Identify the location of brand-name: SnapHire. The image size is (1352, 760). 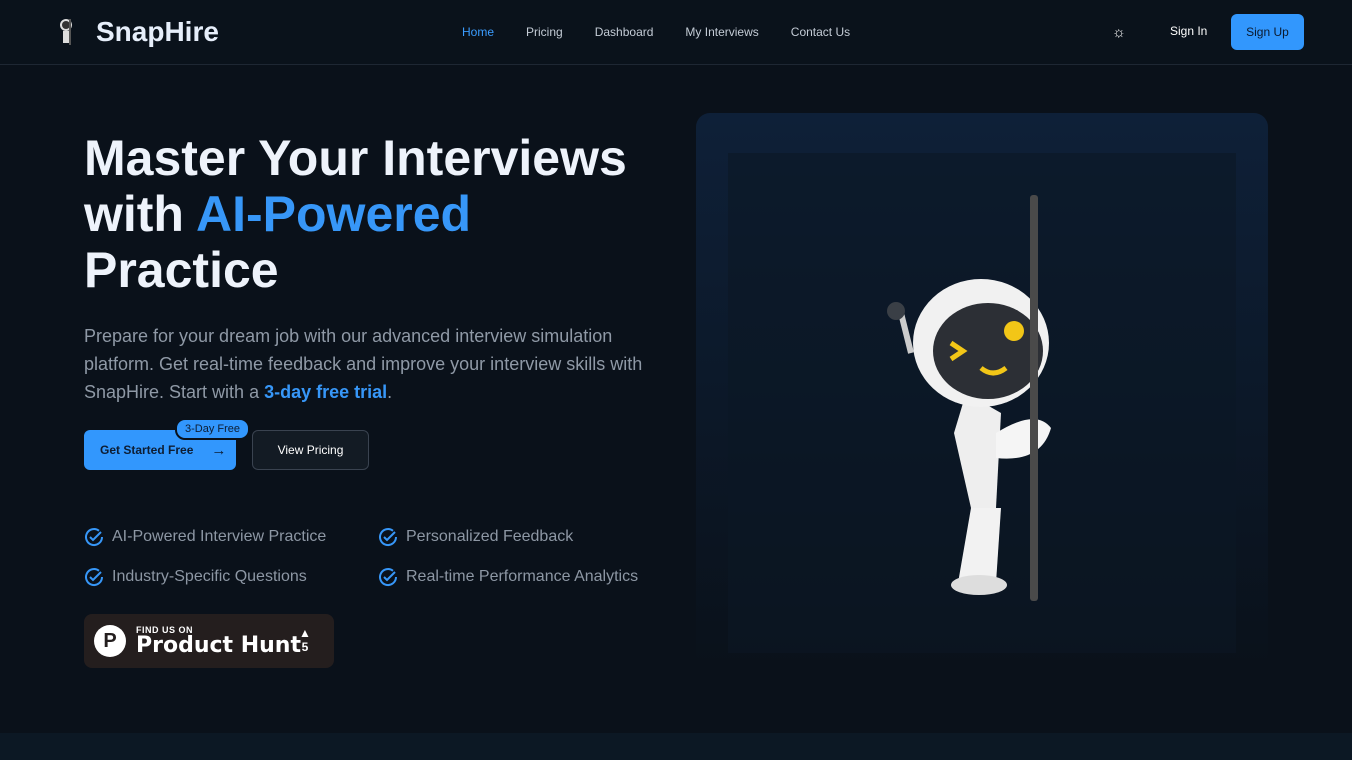
(157, 31).